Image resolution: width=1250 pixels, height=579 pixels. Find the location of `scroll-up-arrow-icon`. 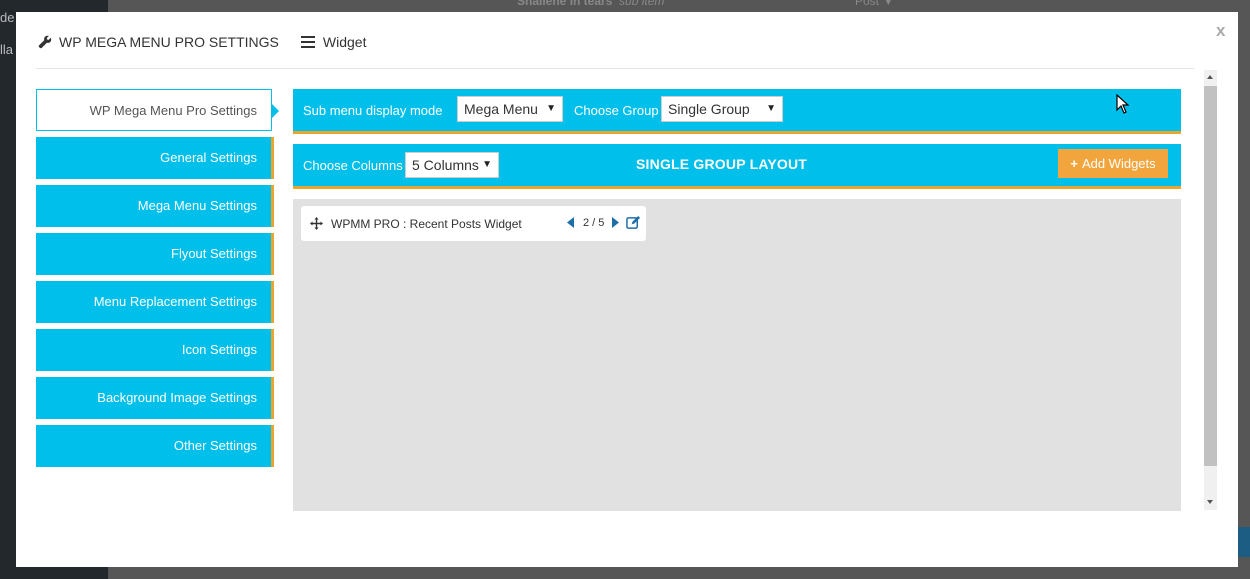

scroll-up-arrow-icon is located at coordinates (1210, 77).